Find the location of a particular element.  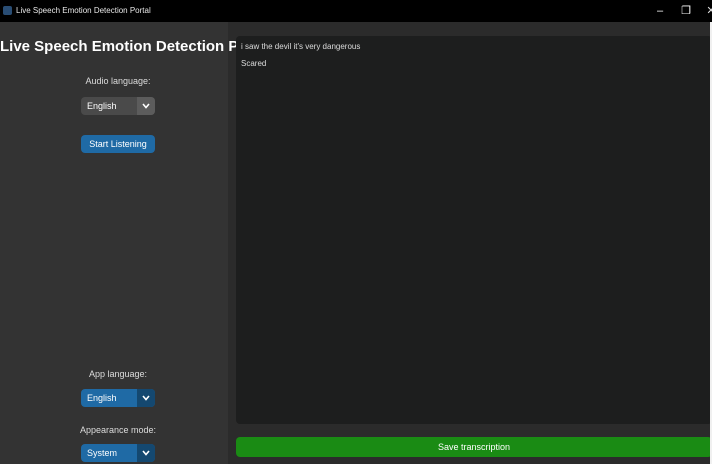

save-transcription-button: Save transcription is located at coordinates (474, 447).